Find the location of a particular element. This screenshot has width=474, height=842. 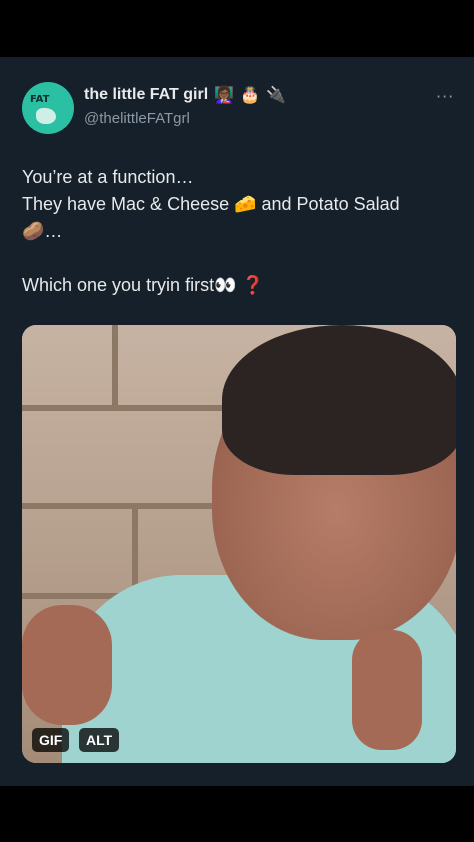

child-hair is located at coordinates (339, 400).